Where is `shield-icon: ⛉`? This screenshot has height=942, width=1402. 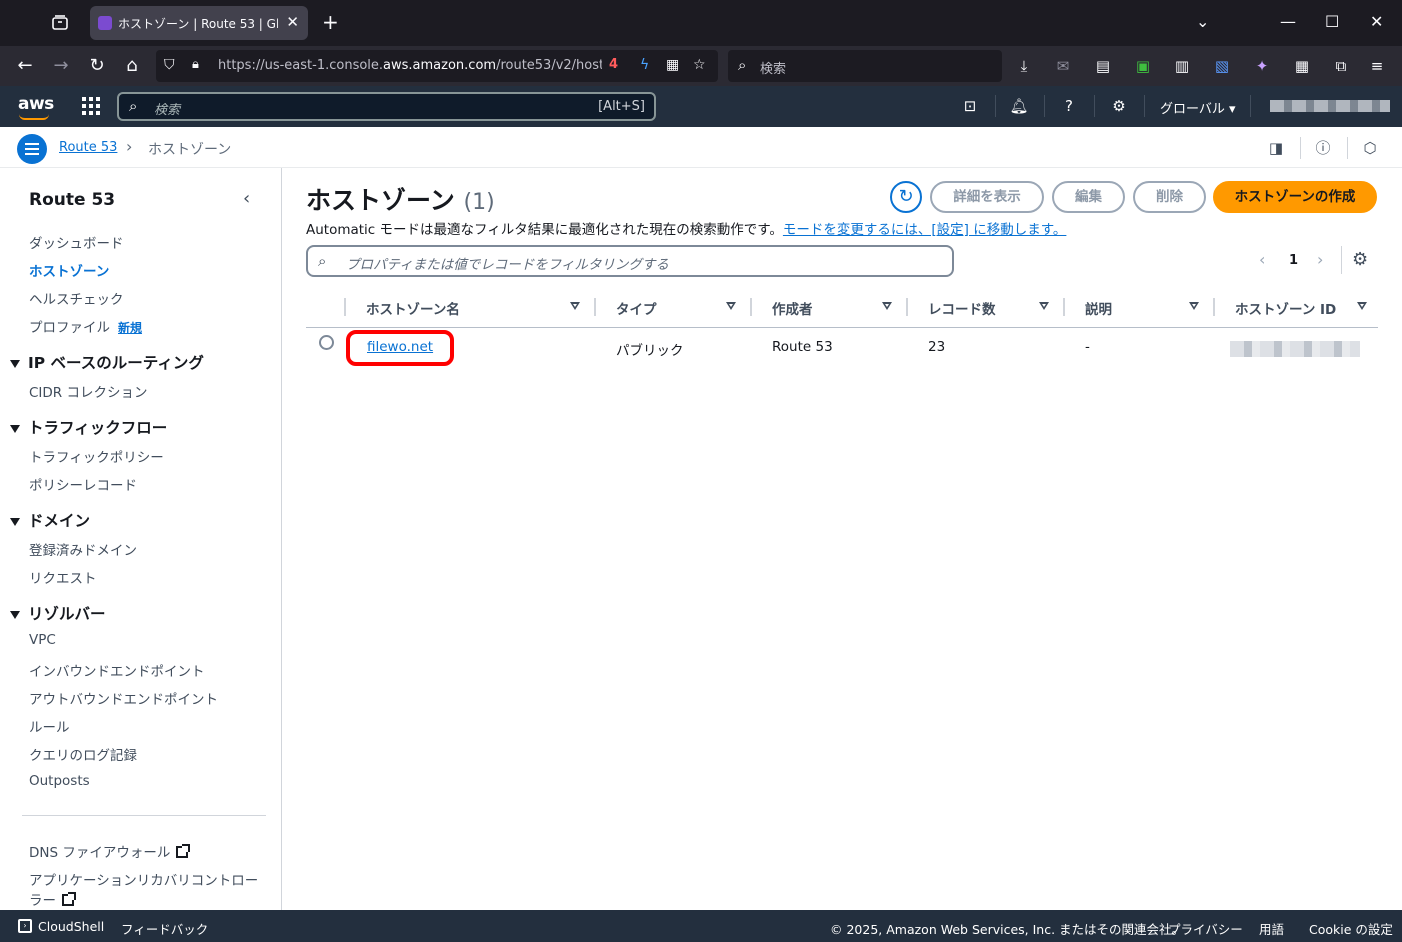 shield-icon: ⛉ is located at coordinates (169, 65).